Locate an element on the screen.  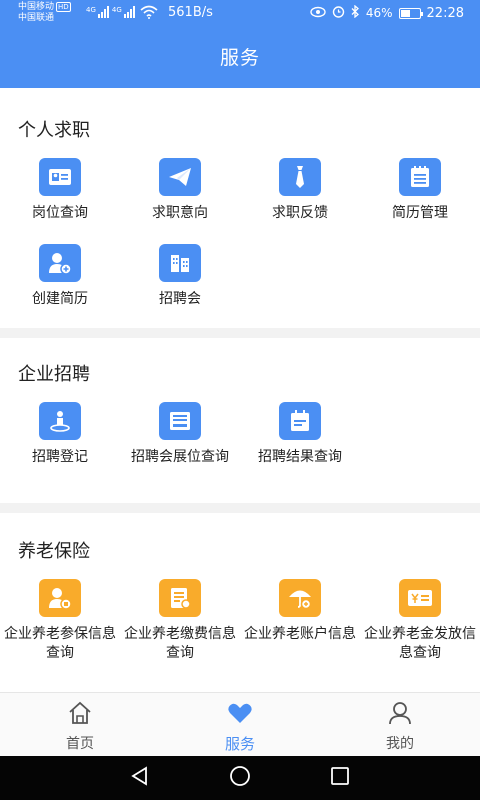
service-create-resume: 创建简历 is located at coordinates (60, 287).